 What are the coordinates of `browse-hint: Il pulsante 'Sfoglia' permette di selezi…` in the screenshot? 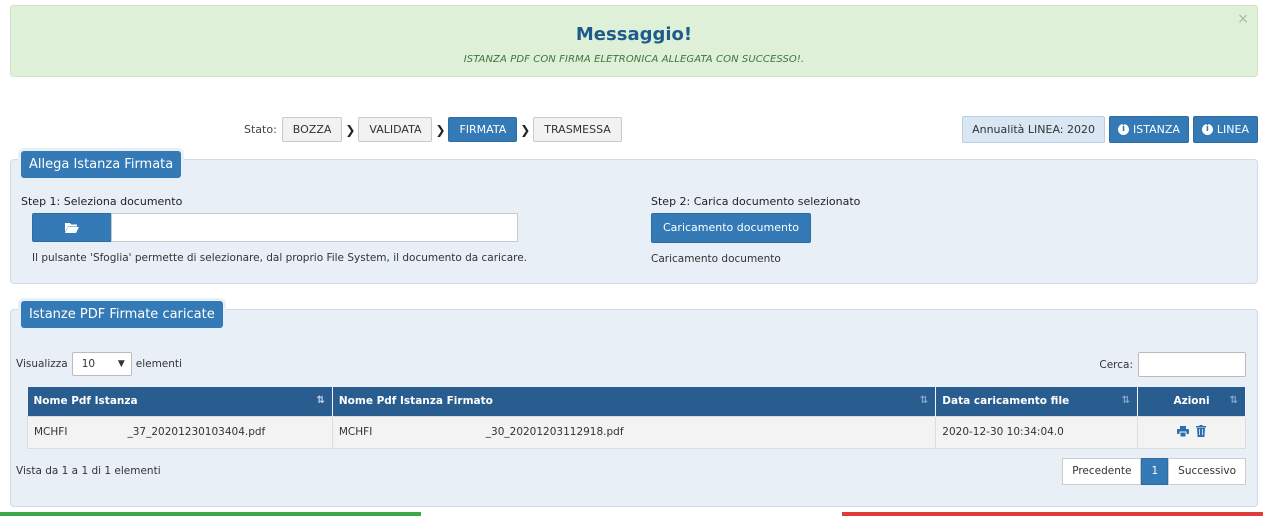 It's located at (280, 258).